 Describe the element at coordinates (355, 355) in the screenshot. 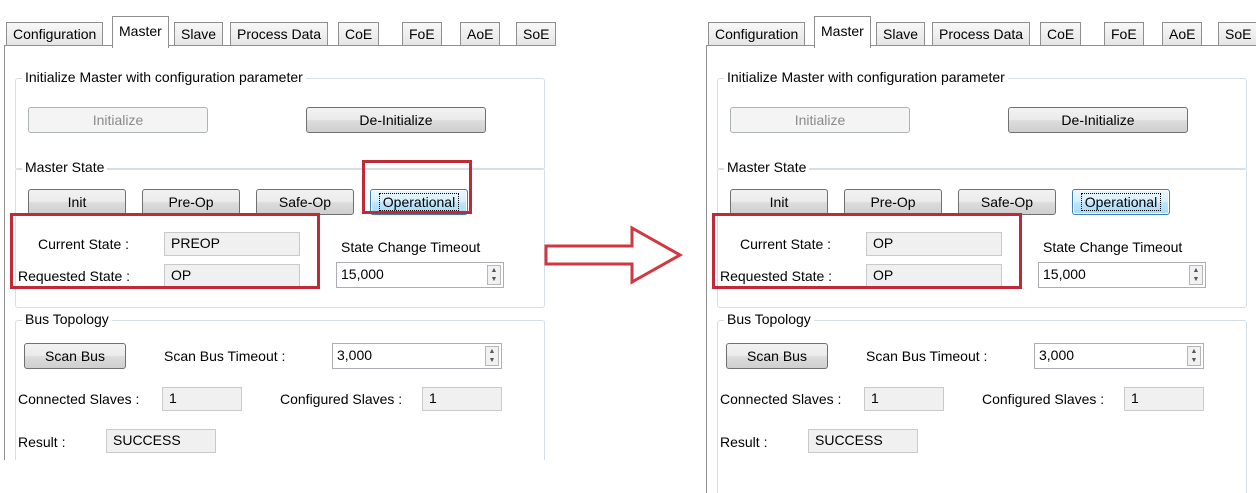

I see `spinner-value: 3,000` at that location.